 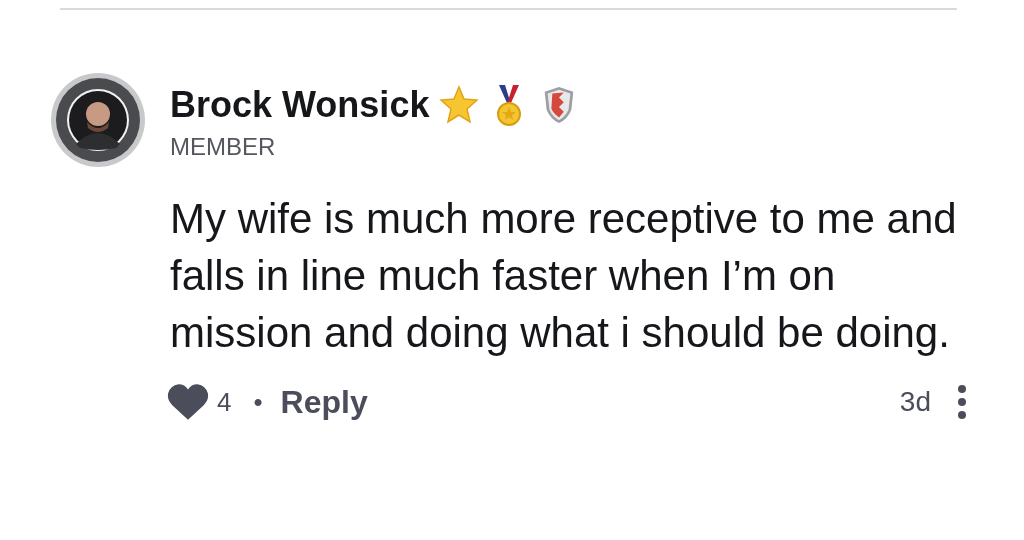 What do you see at coordinates (224, 402) in the screenshot?
I see `like-count: 4` at bounding box center [224, 402].